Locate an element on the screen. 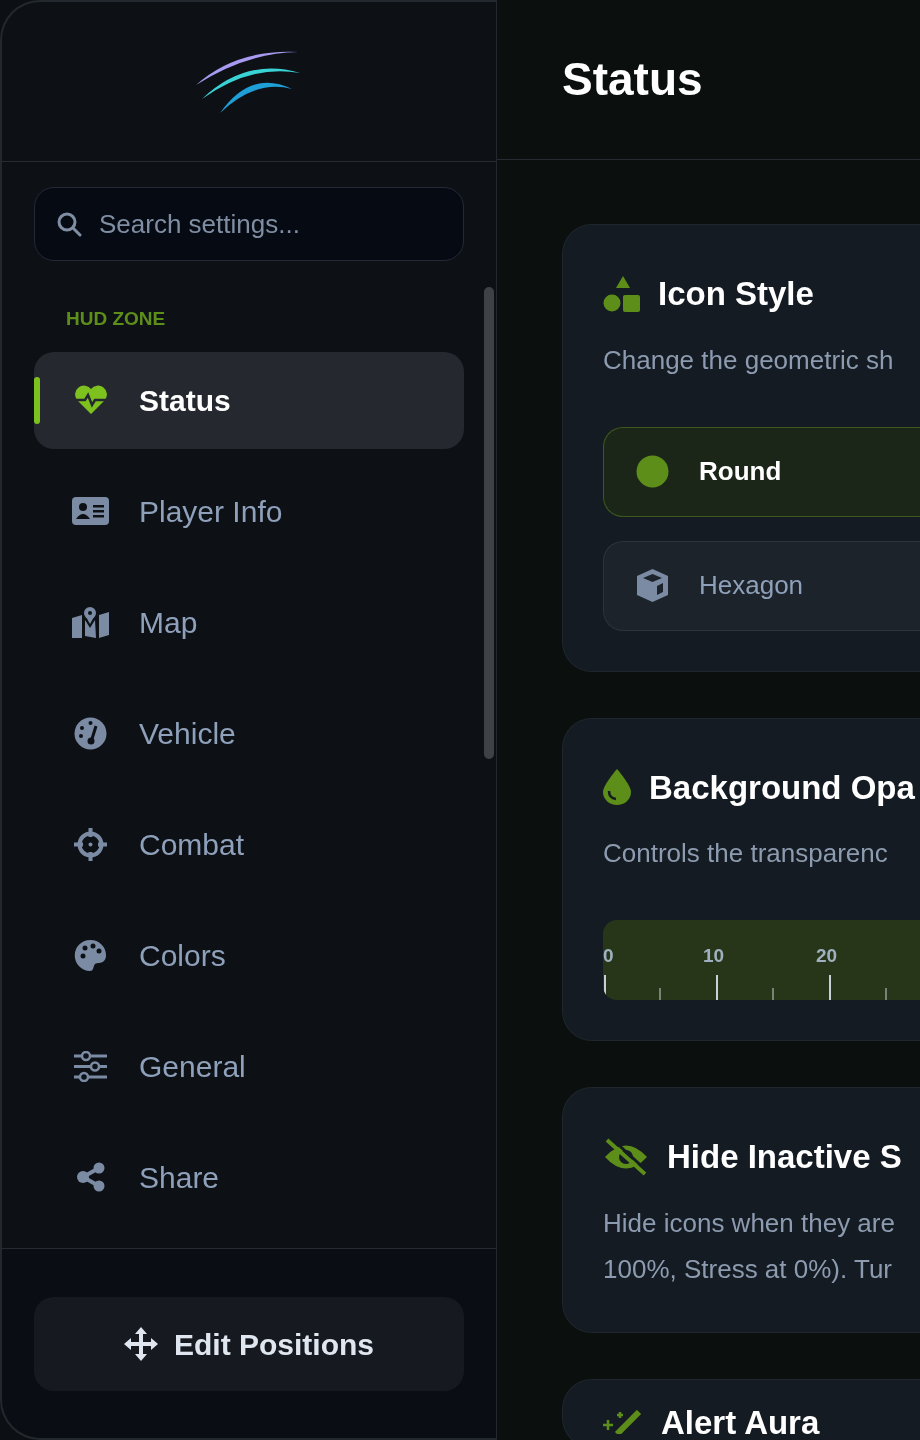 This screenshot has height=1440, width=920. heartbeat-icon is located at coordinates (90, 400).